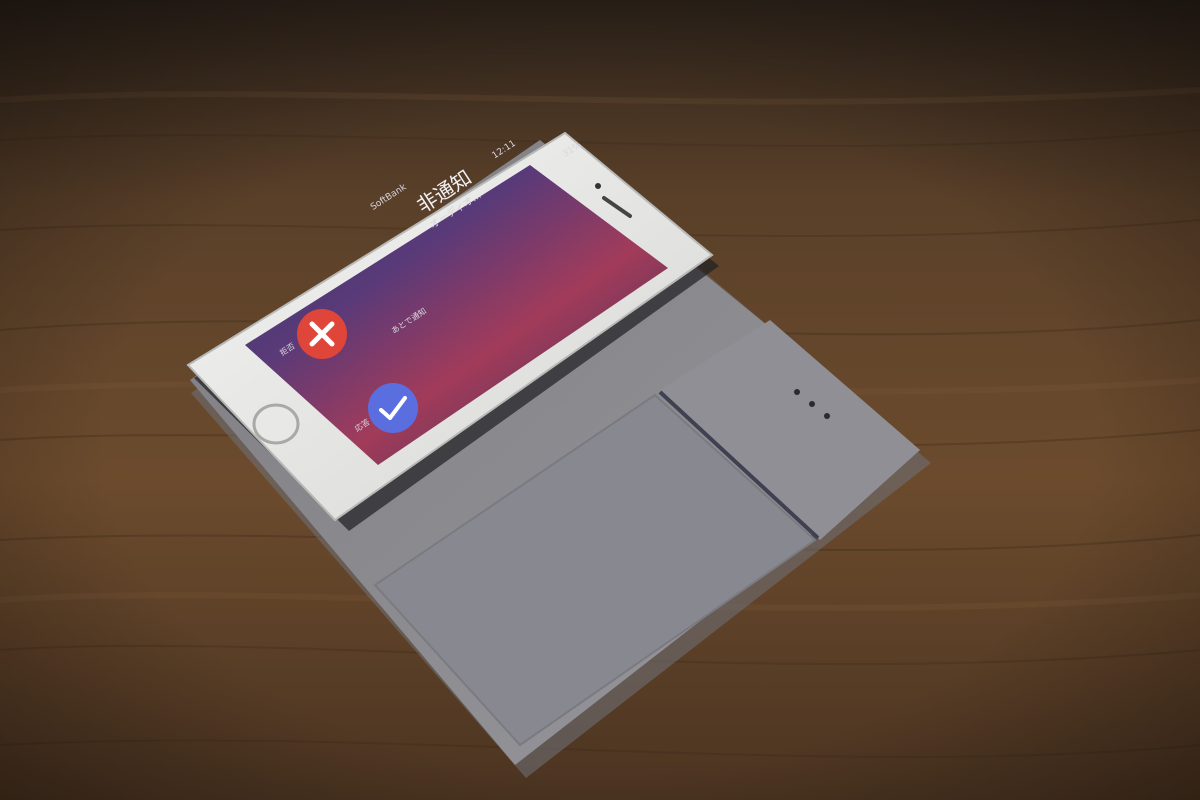  I want to click on home-button, so click(276, 424).